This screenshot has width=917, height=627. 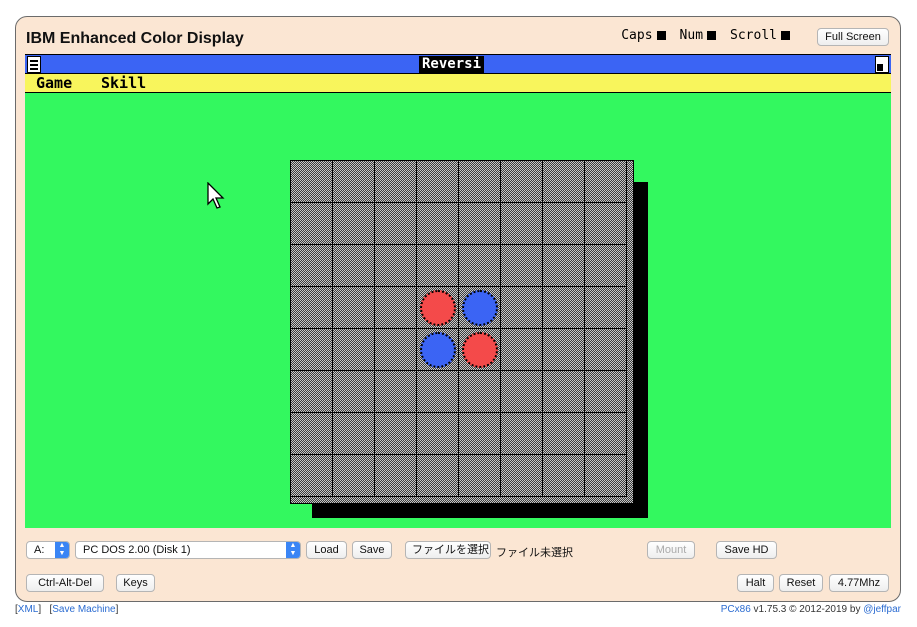 What do you see at coordinates (188, 550) in the screenshot?
I see `disk-select: PC DOS 2.00 (Disk 1) ▲ ▼` at bounding box center [188, 550].